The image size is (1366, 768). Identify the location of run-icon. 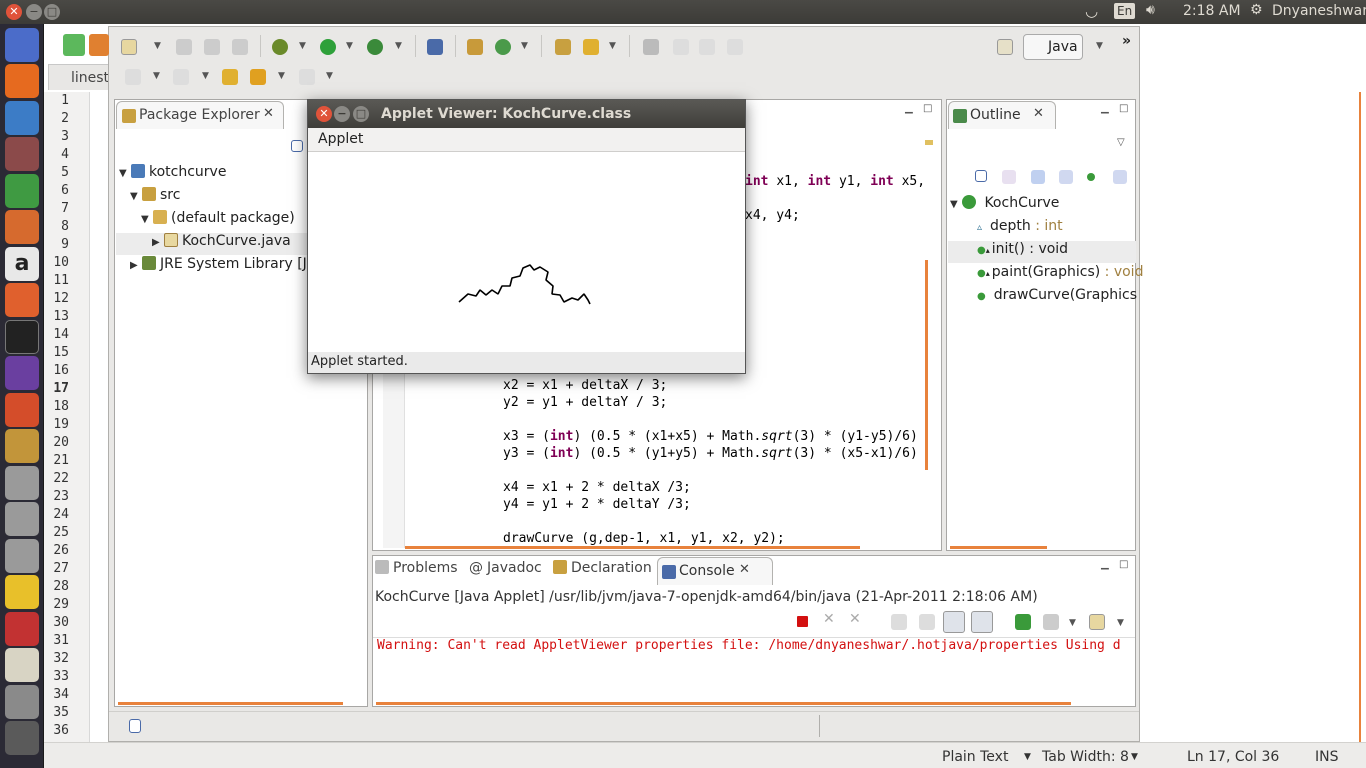
(328, 47).